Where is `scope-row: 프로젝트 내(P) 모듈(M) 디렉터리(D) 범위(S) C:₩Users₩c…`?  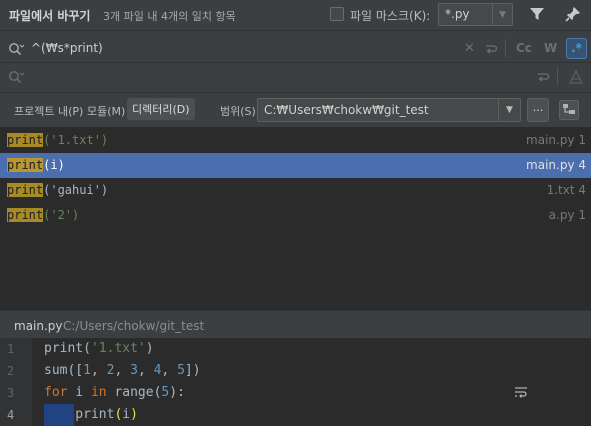 scope-row: 프로젝트 내(P) 모듈(M) 디렉터리(D) 범위(S) C:₩Users₩c… is located at coordinates (295, 110).